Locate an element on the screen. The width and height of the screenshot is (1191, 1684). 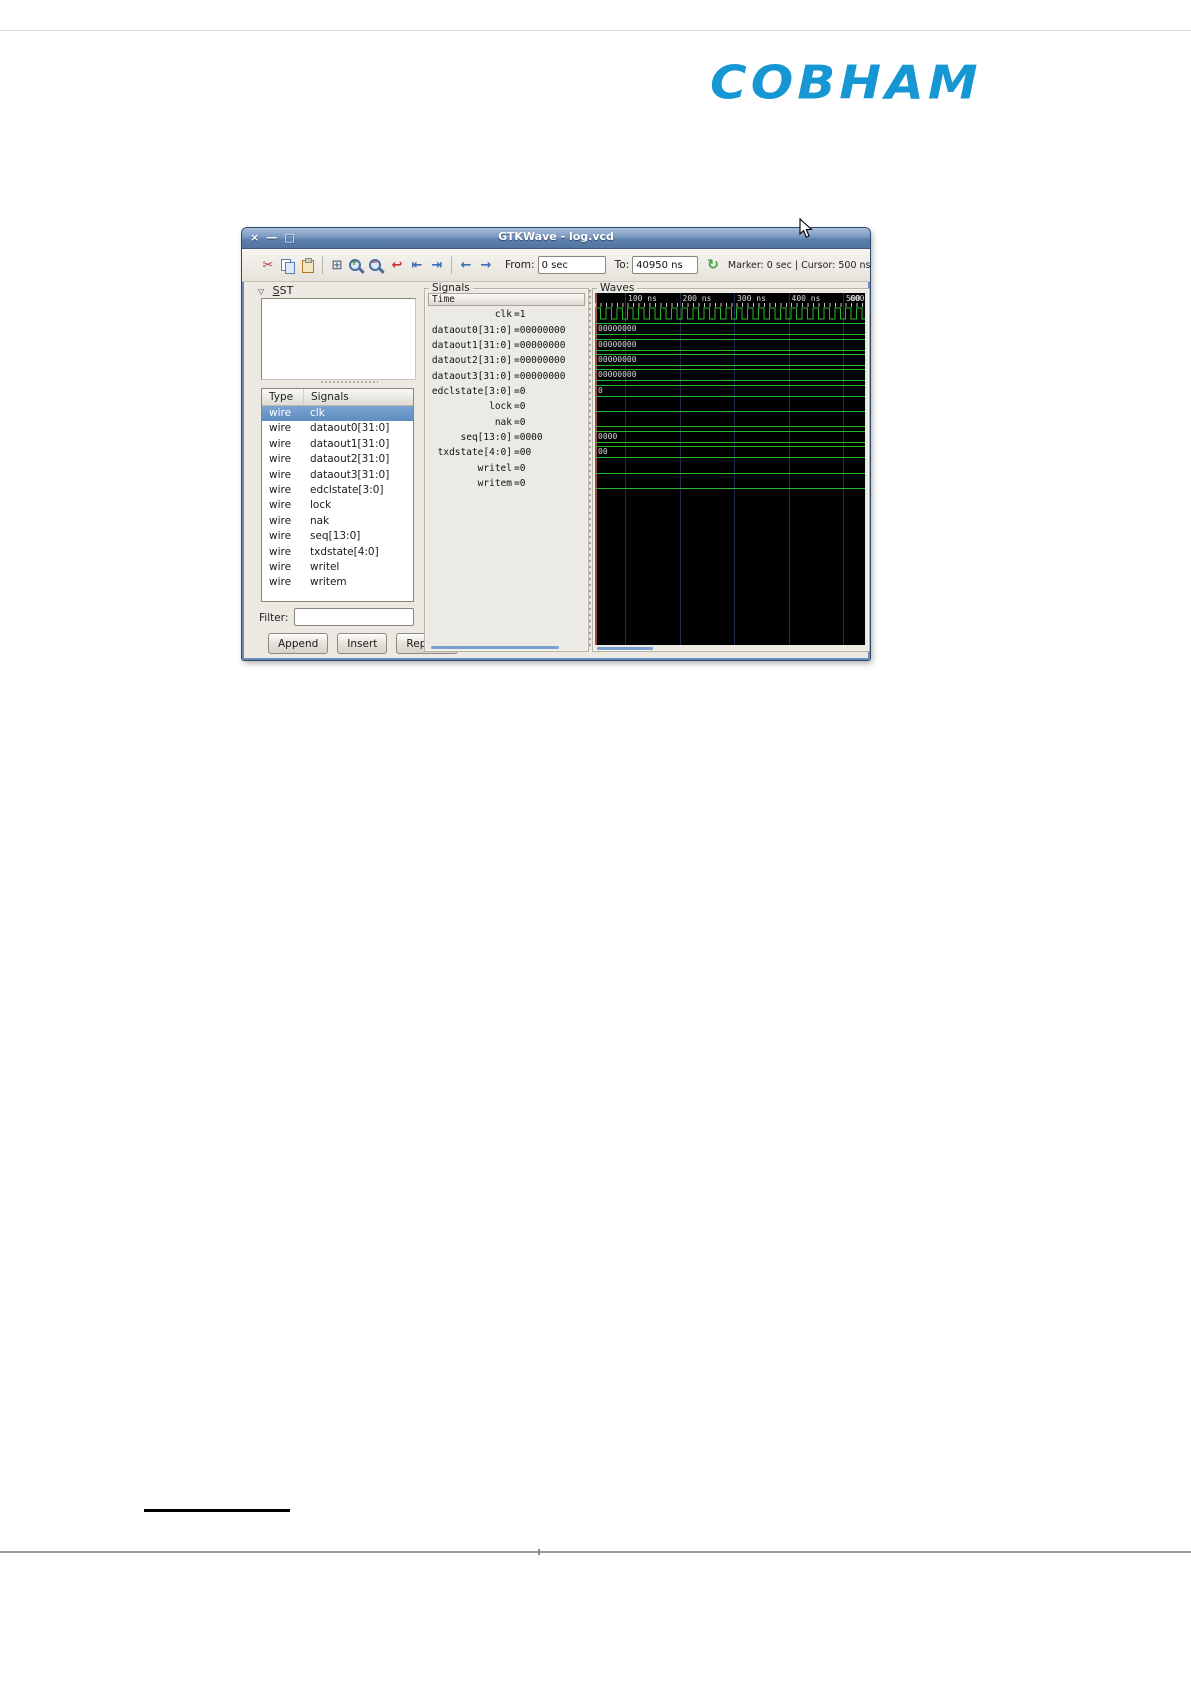
wave-row-dataout1: 00000000 is located at coordinates (730, 344).